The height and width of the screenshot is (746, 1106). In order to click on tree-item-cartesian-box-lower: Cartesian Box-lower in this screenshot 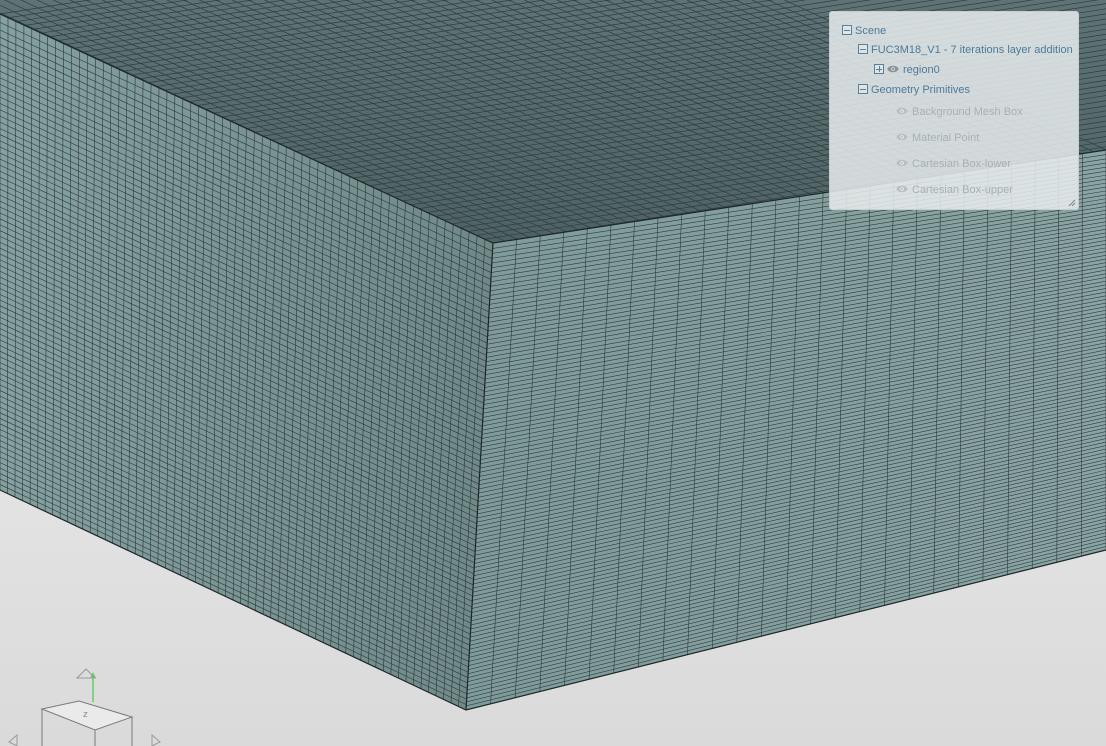, I will do `click(953, 164)`.